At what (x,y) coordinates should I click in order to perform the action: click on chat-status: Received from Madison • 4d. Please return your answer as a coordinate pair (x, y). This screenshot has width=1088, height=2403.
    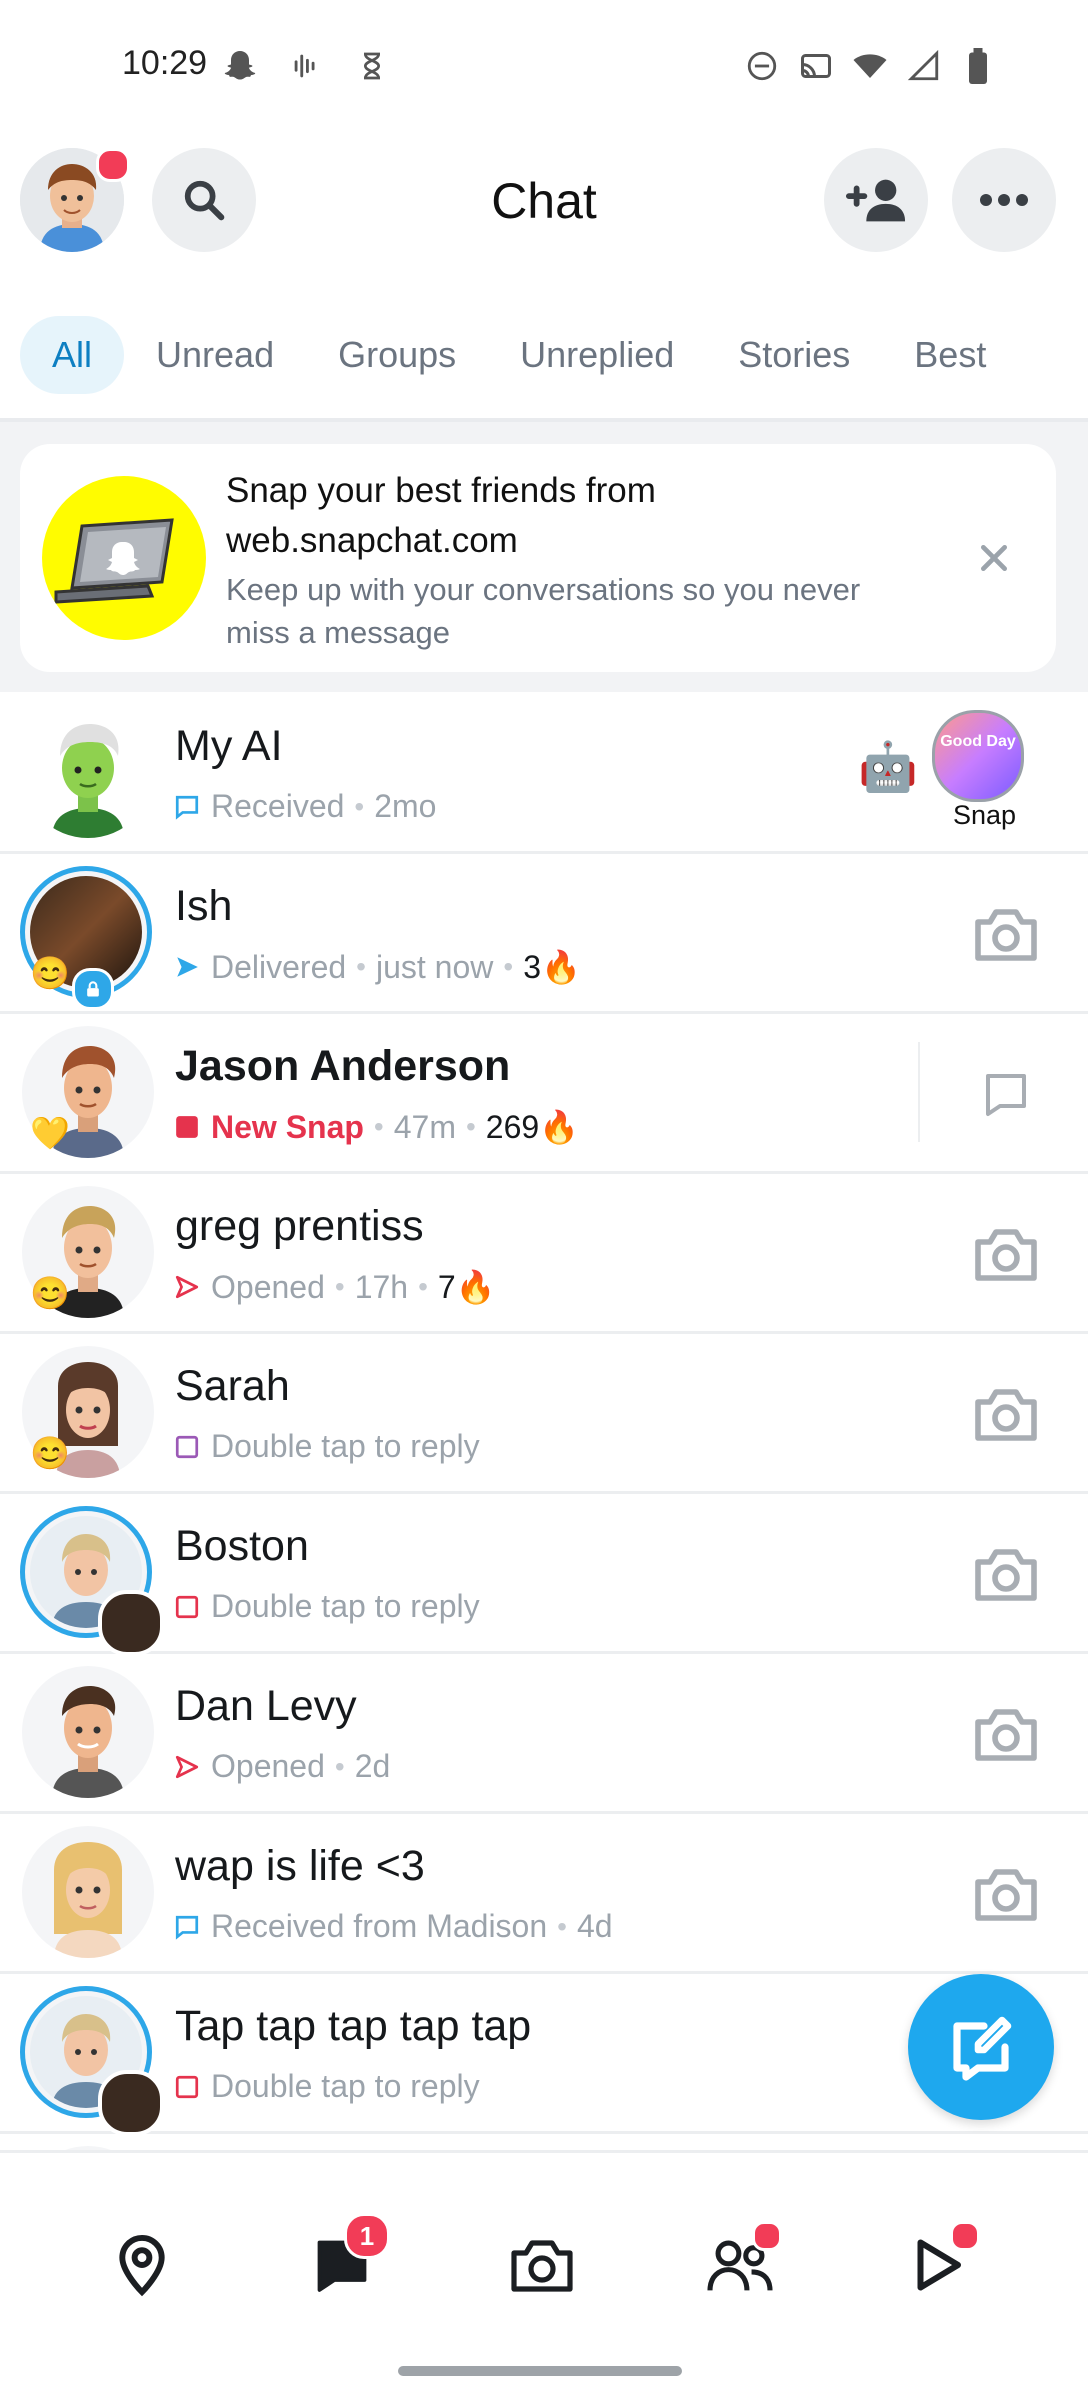
    Looking at the image, I should click on (393, 1926).